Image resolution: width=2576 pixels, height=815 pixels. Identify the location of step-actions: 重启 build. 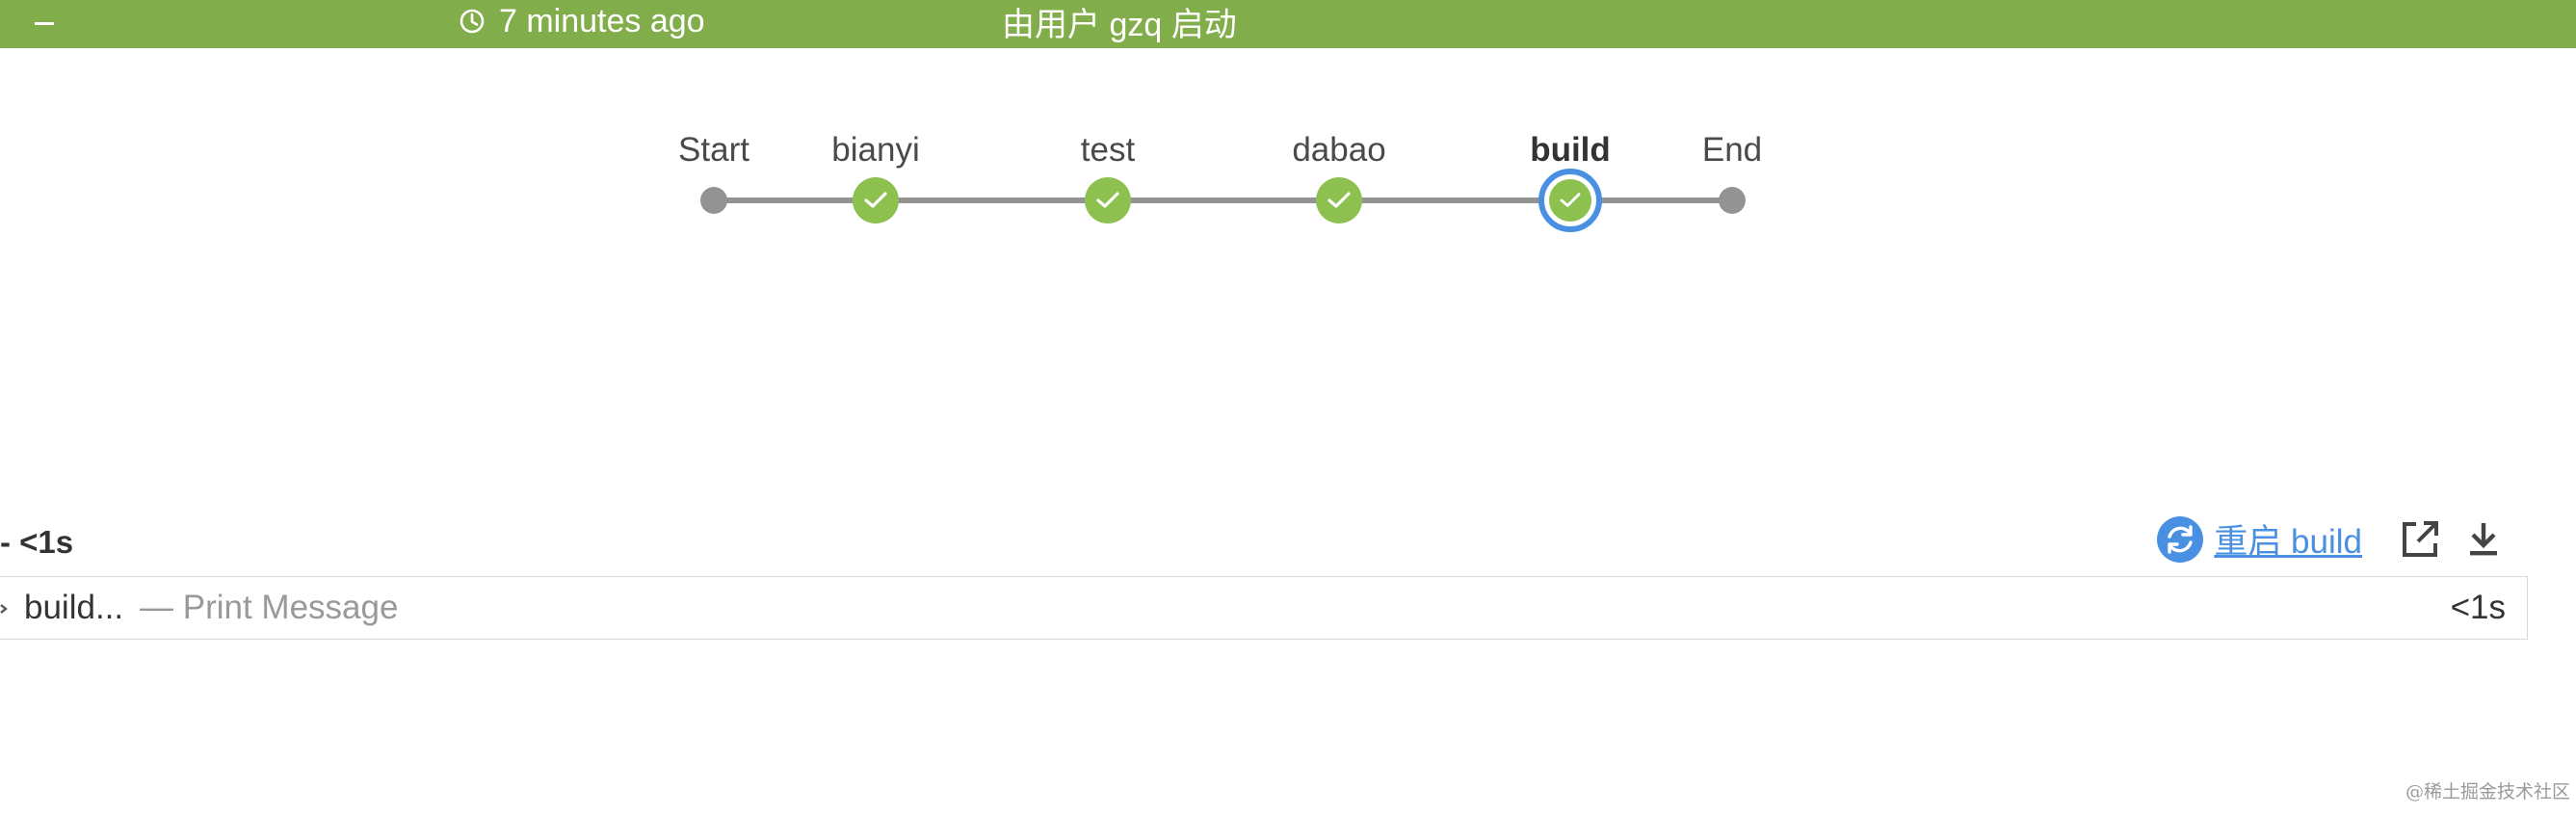
(2330, 539).